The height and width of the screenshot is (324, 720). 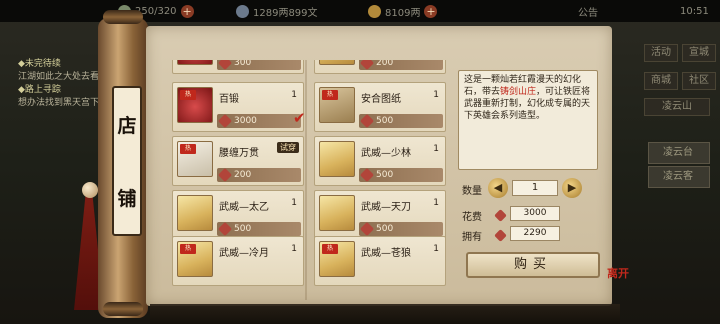 What do you see at coordinates (39, 64) in the screenshot?
I see `quest-title: ◆未完待续` at bounding box center [39, 64].